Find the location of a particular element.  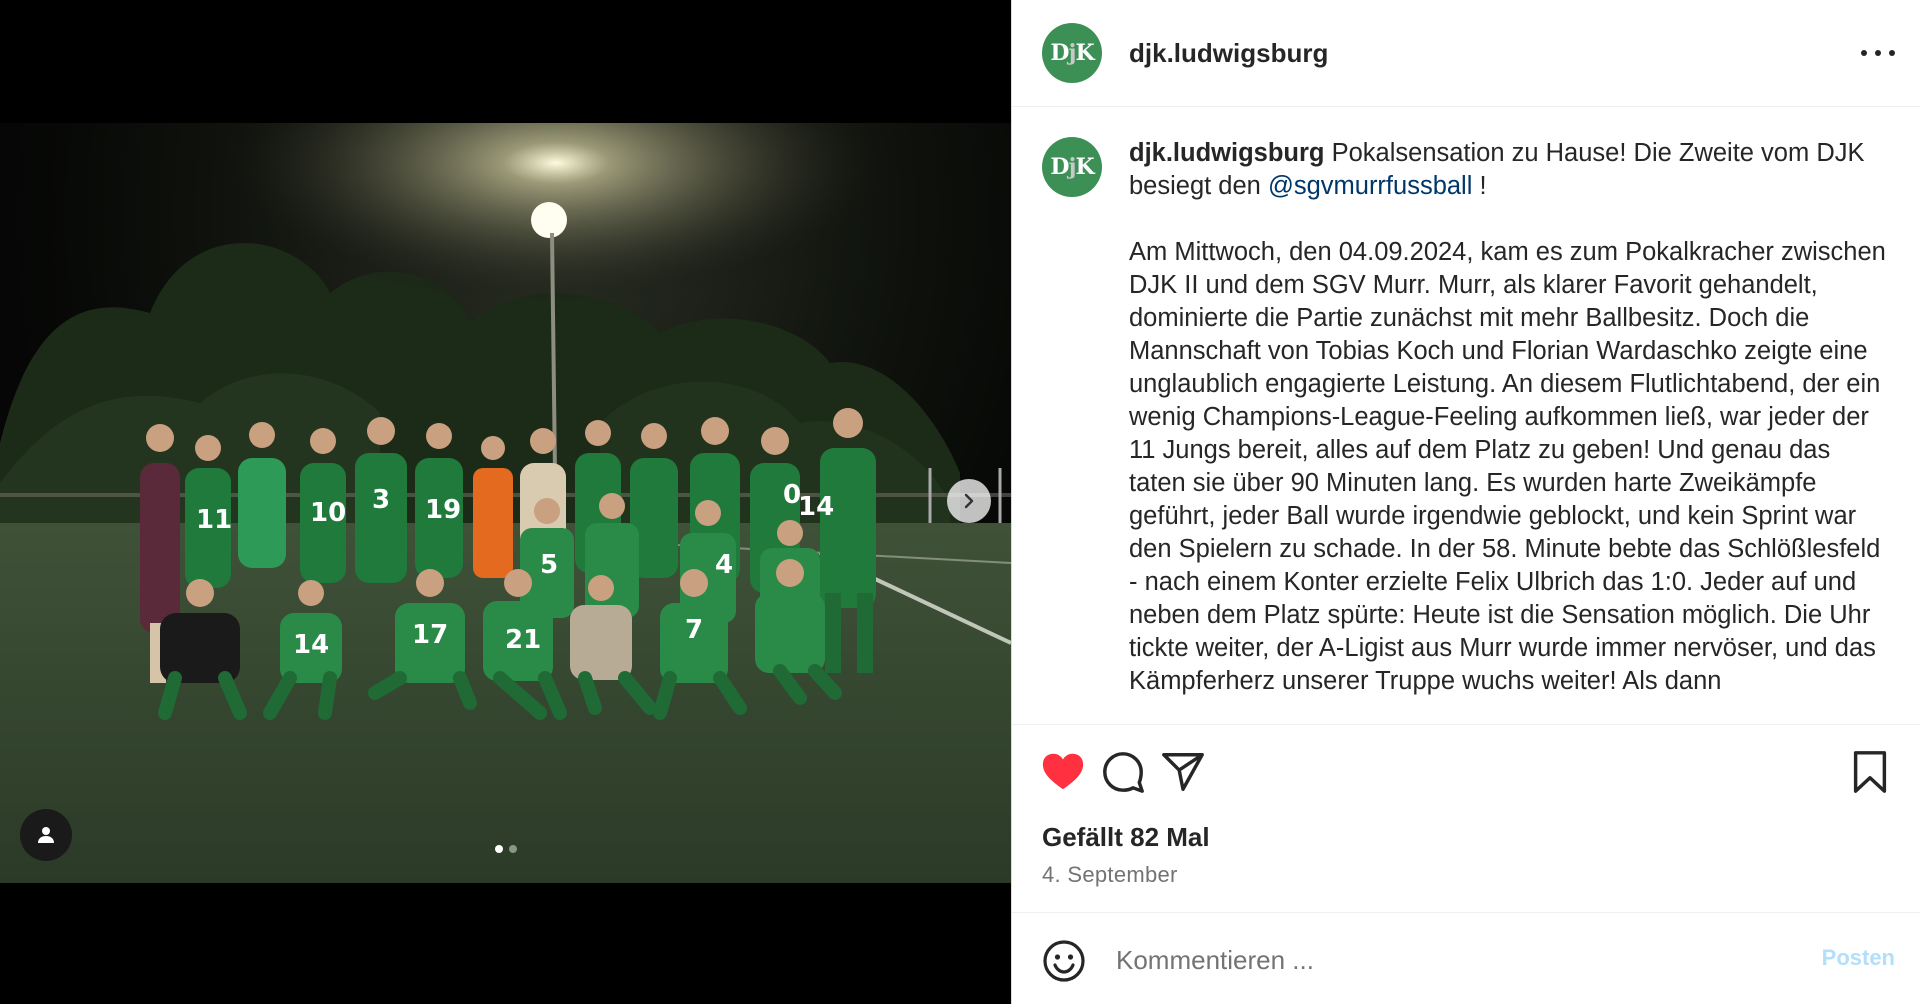

send-icon is located at coordinates (1183, 772).